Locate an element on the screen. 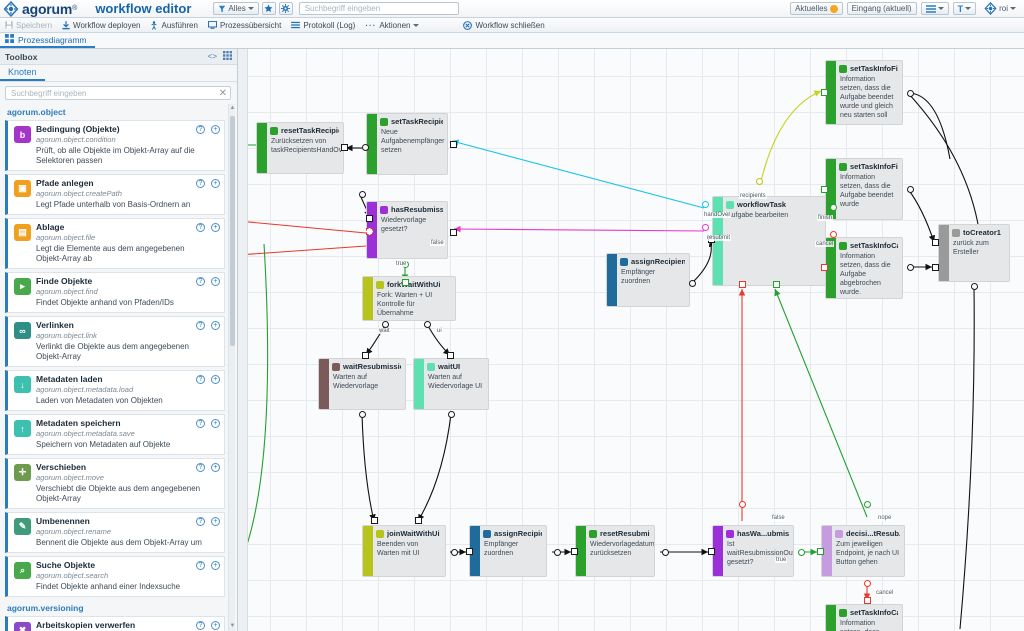 Image resolution: width=1024 pixels, height=631 pixels. toolbox-tab-knoten: Knoten is located at coordinates (22, 74).